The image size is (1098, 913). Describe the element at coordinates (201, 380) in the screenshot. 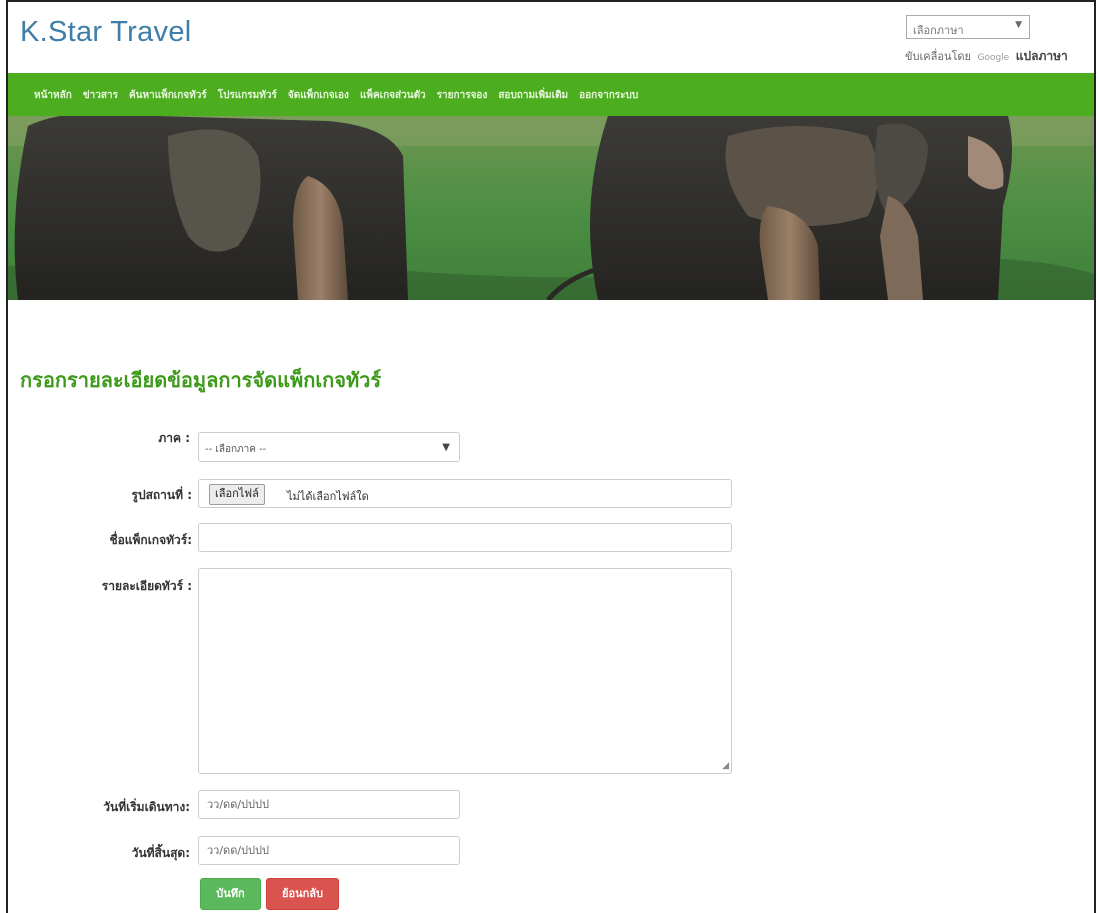

I see `form-title: กรอกรายละเอียดข้อมูลการจัดแพ็กเกจทัวร์` at that location.